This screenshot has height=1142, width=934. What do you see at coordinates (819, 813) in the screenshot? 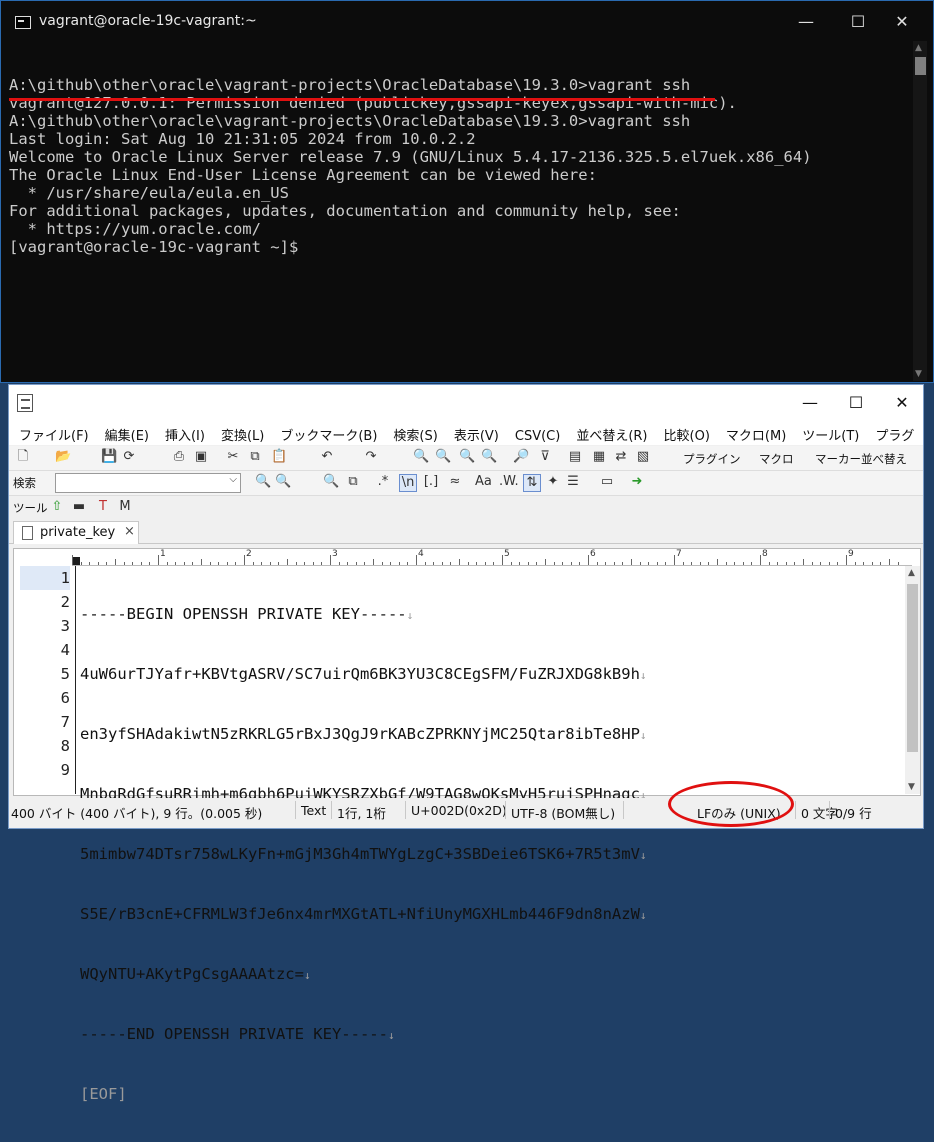
I see `status-selection: 0 文字` at bounding box center [819, 813].